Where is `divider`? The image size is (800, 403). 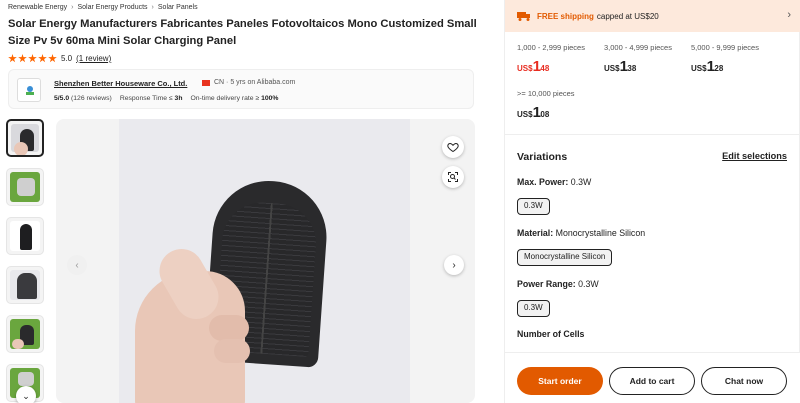
divider is located at coordinates (652, 134).